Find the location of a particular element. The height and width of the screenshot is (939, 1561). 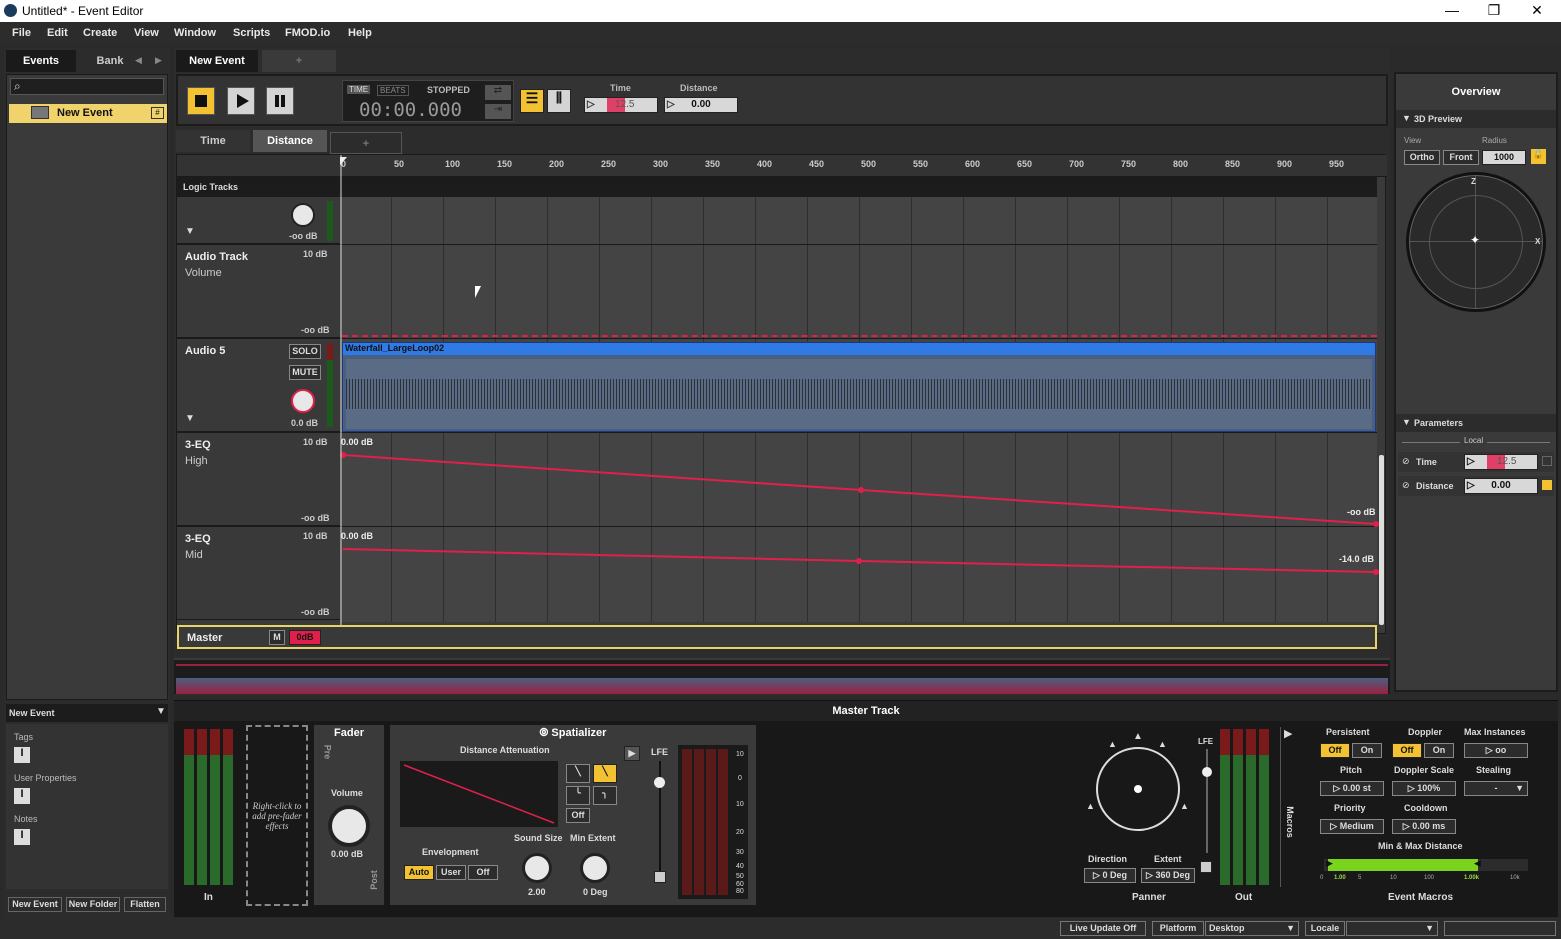

parameter-row-time: ⊘ Time ▷ 12.5 is located at coordinates (1476, 462).